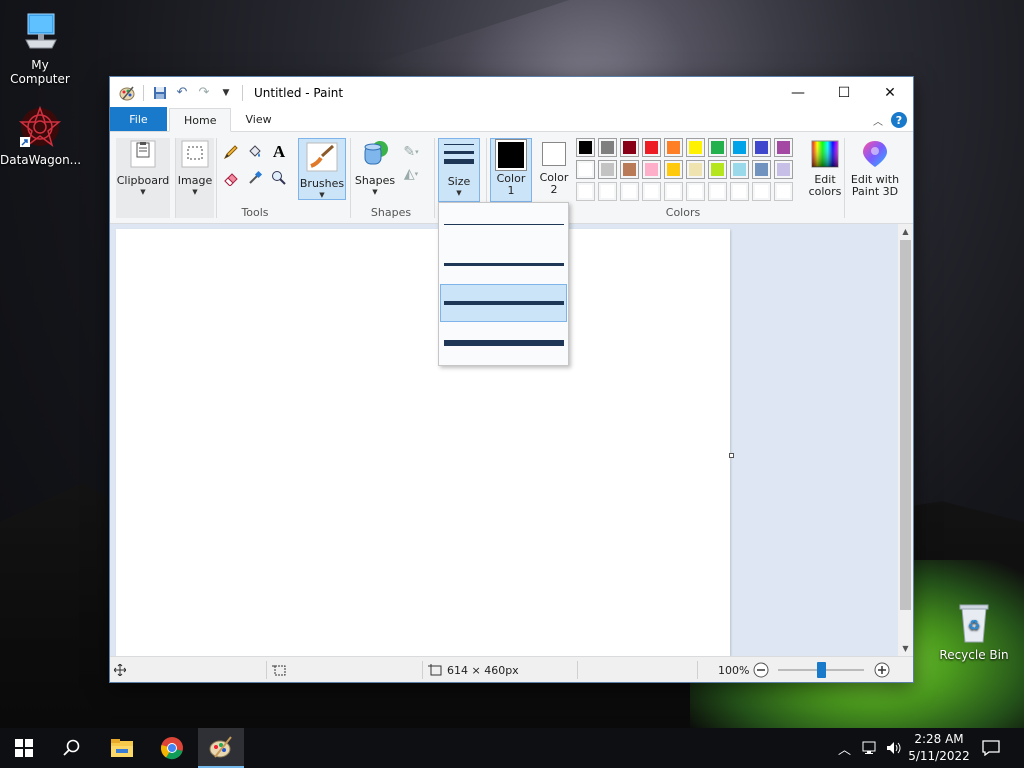  What do you see at coordinates (40, 127) in the screenshot?
I see `datawagon-shortcut-icon` at bounding box center [40, 127].